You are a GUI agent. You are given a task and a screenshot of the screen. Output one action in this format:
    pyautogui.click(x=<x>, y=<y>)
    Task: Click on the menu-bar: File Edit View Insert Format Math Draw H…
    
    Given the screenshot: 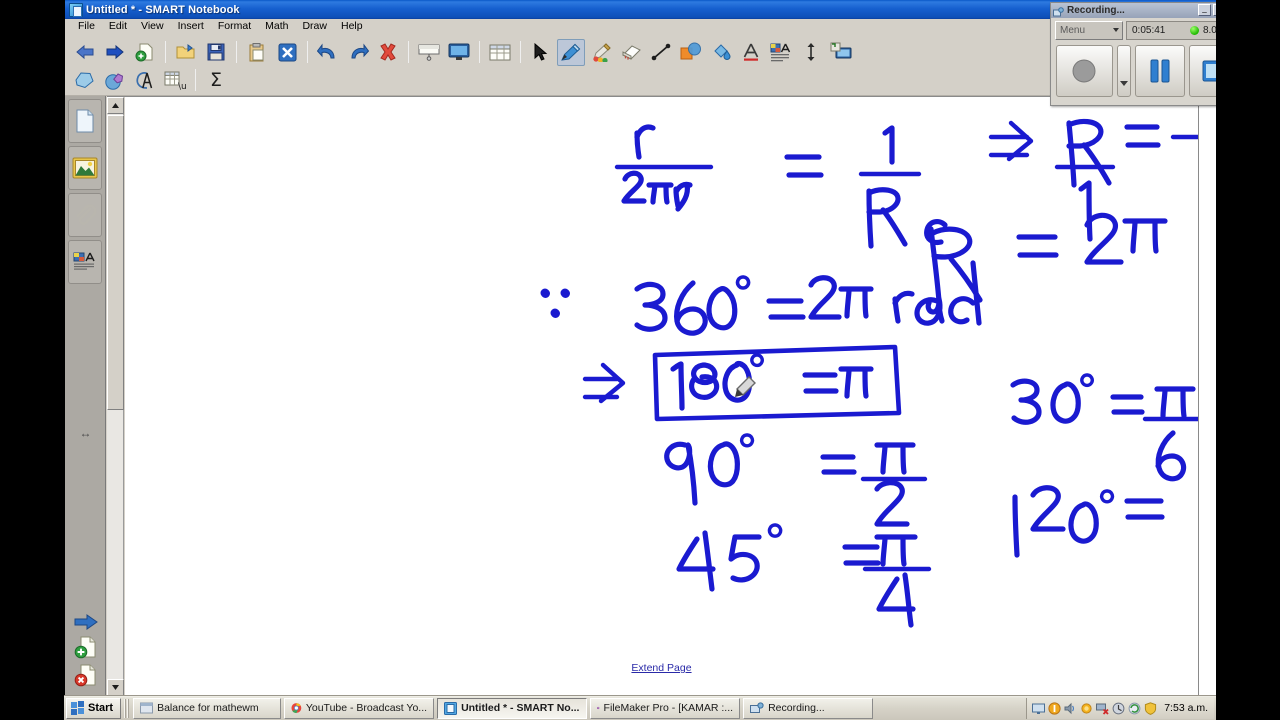 What is the action you would take?
    pyautogui.click(x=640, y=26)
    